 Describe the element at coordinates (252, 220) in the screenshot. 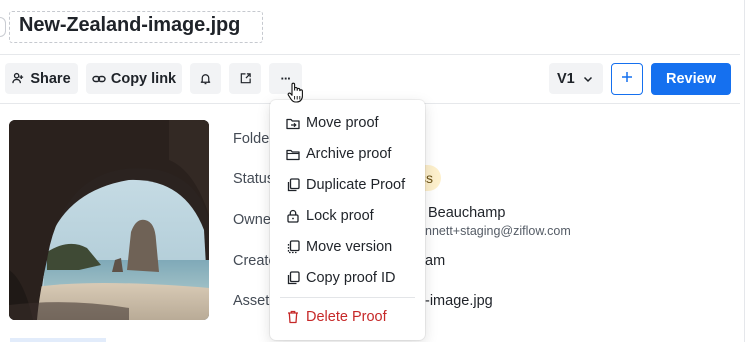

I see `owner-label: Owne` at that location.